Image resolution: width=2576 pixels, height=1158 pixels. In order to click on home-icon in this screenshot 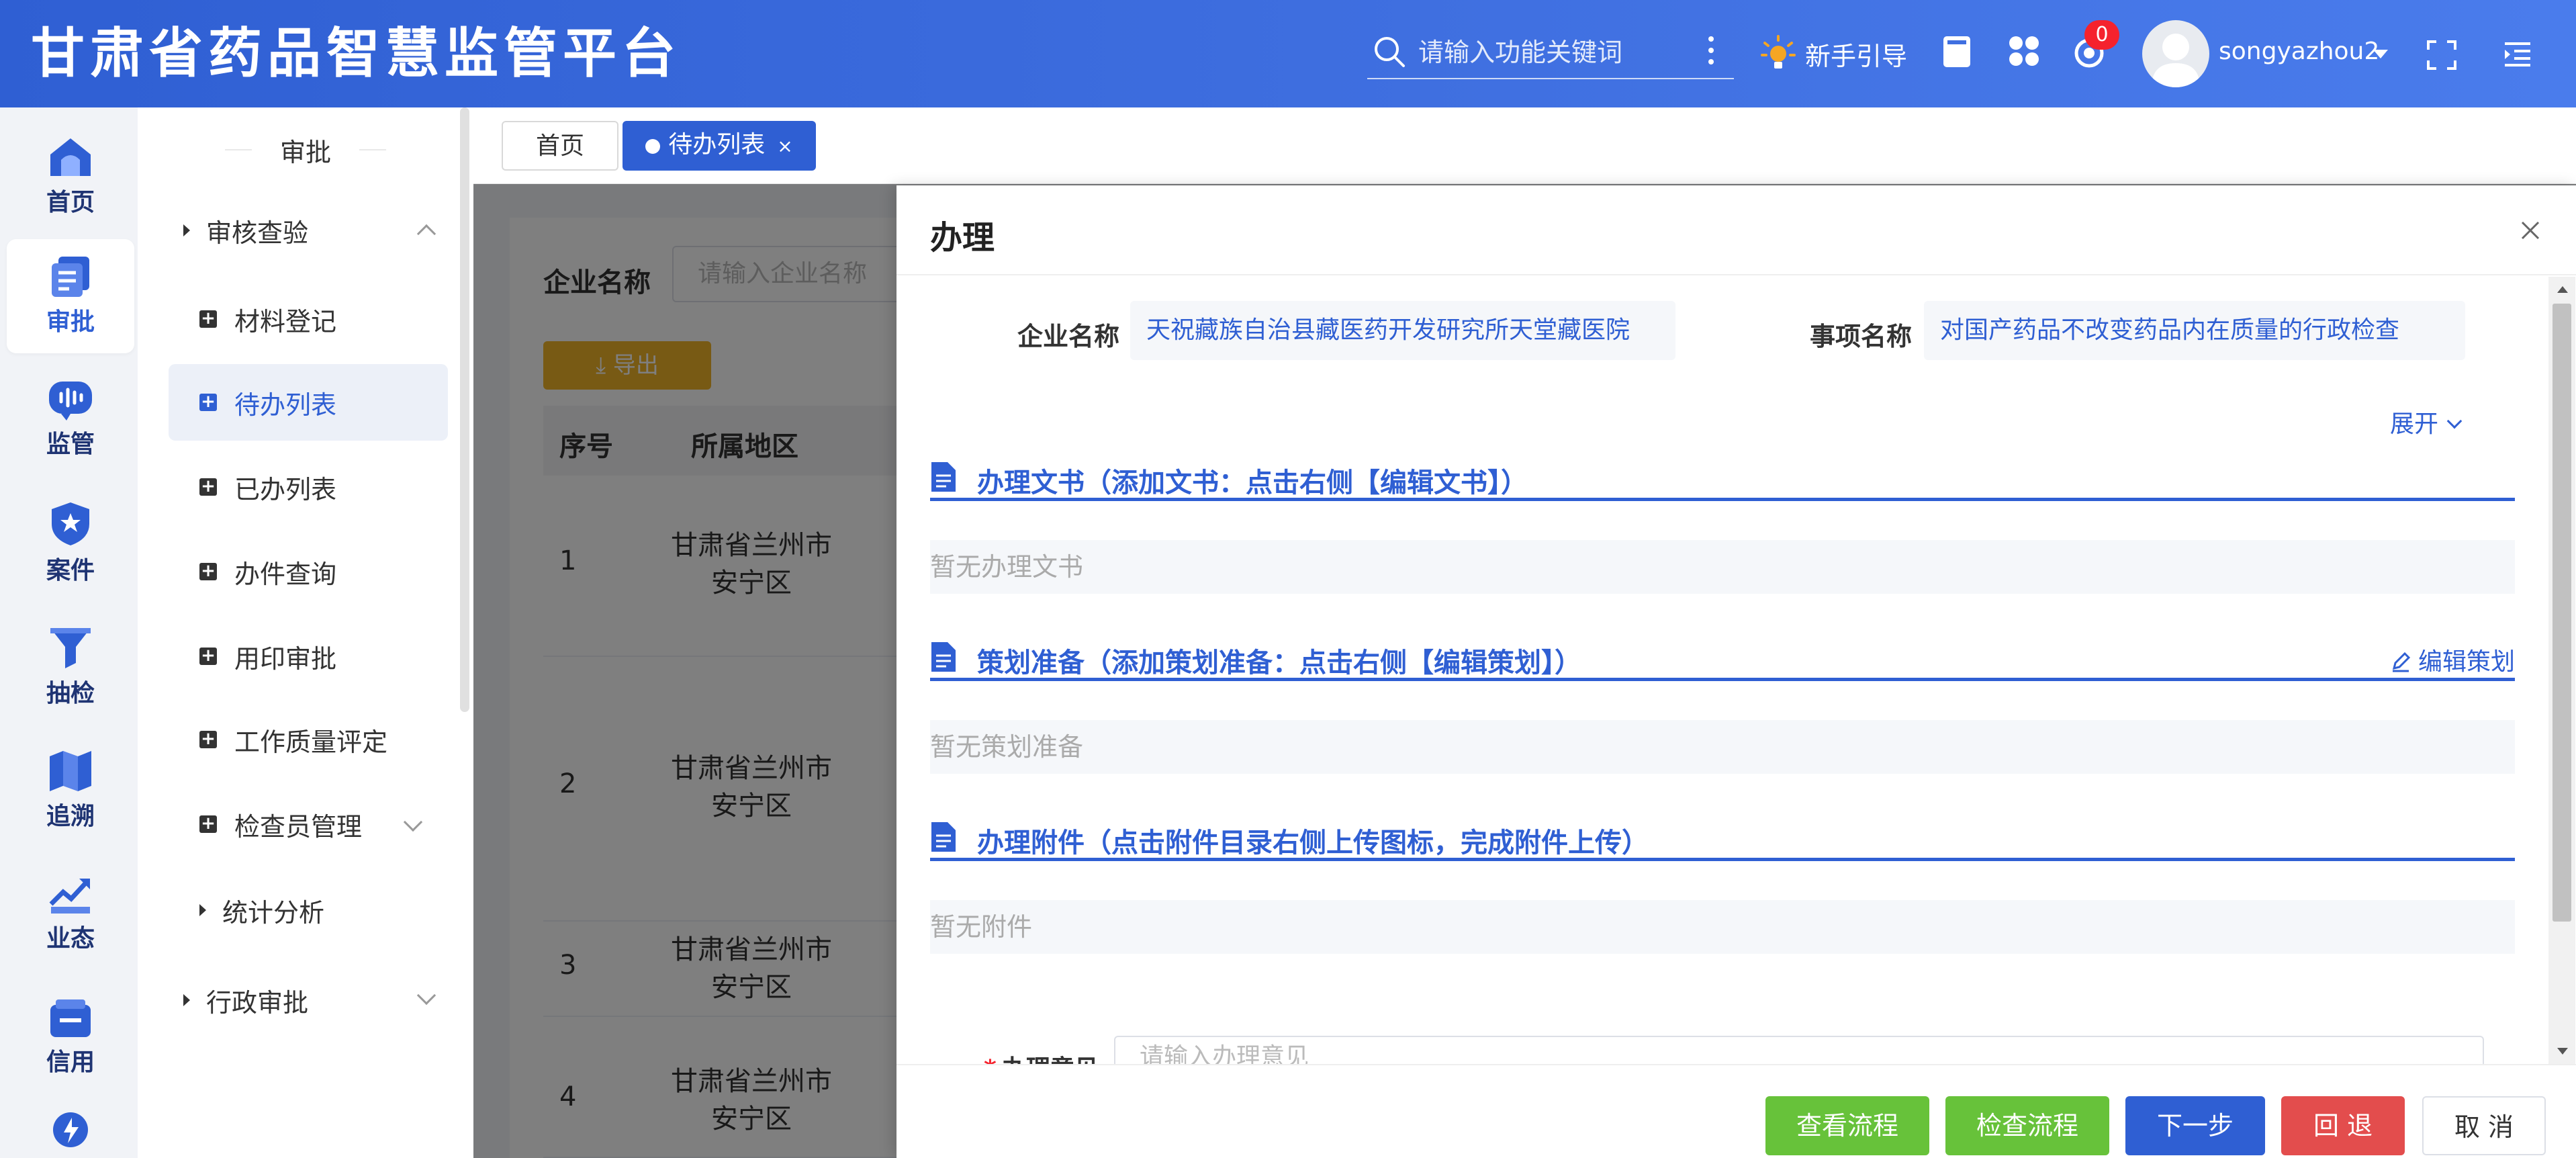, I will do `click(70, 157)`.